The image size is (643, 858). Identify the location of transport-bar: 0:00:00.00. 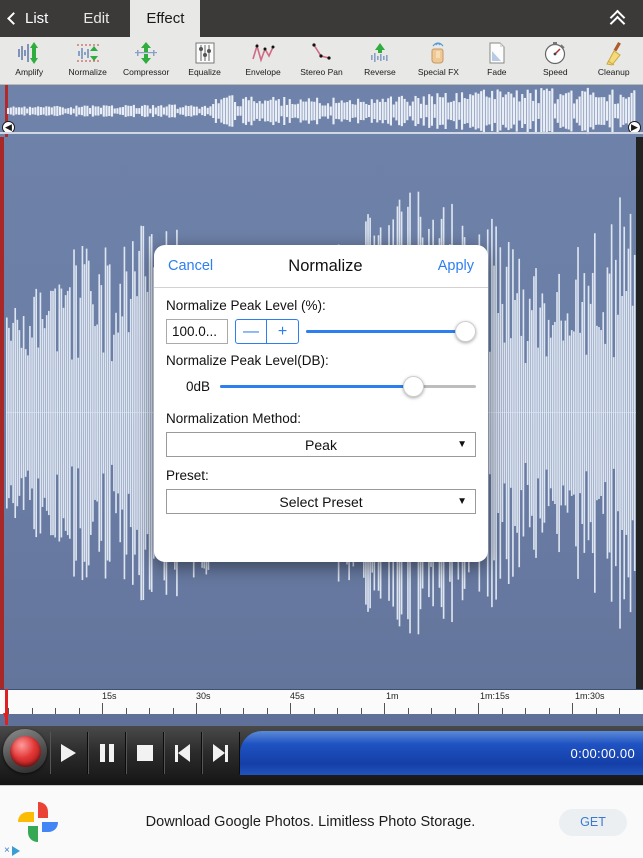
(321, 755).